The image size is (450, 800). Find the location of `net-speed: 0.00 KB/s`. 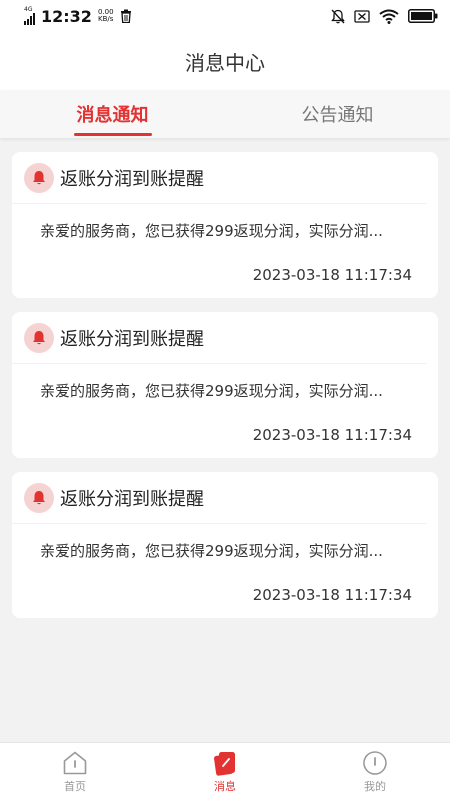

net-speed: 0.00 KB/s is located at coordinates (105, 15).